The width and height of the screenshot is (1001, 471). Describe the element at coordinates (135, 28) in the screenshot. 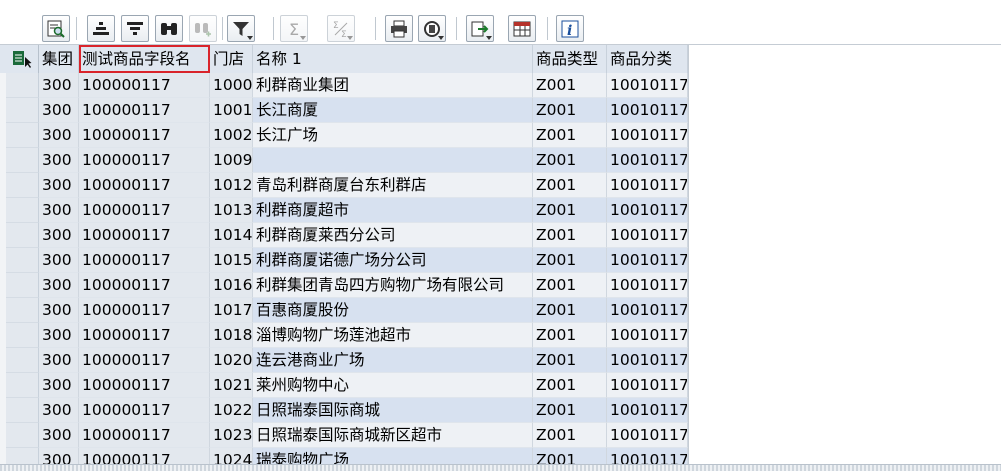

I see `sort-descending-button` at that location.